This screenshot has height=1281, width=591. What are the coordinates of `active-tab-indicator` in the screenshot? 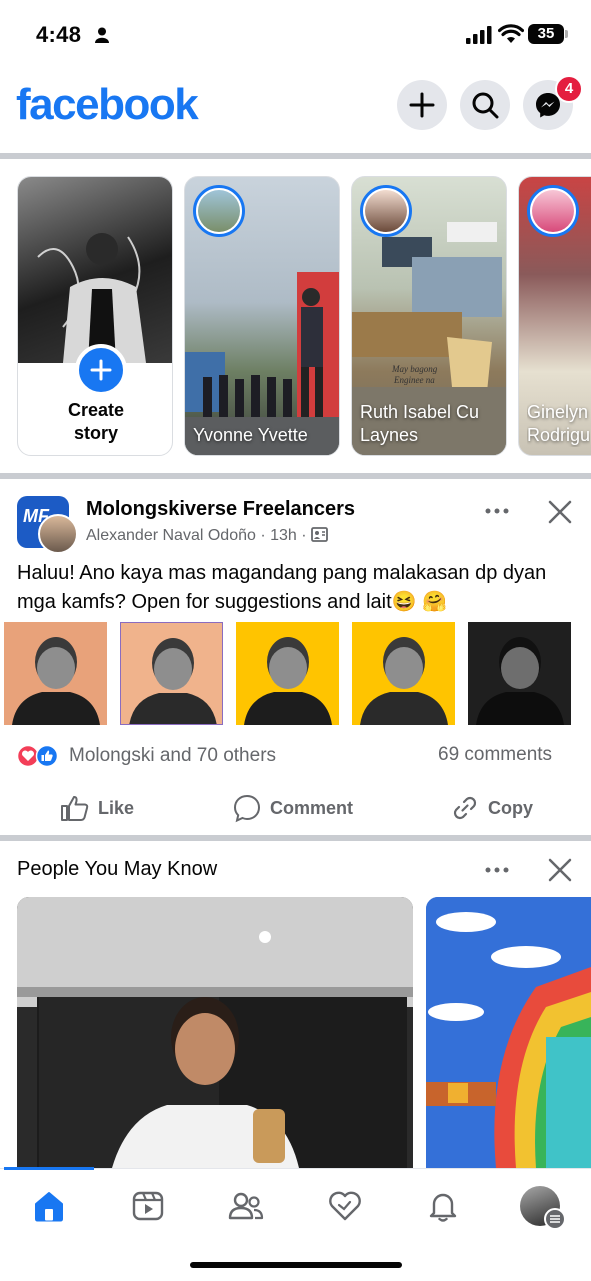 It's located at (49, 1168).